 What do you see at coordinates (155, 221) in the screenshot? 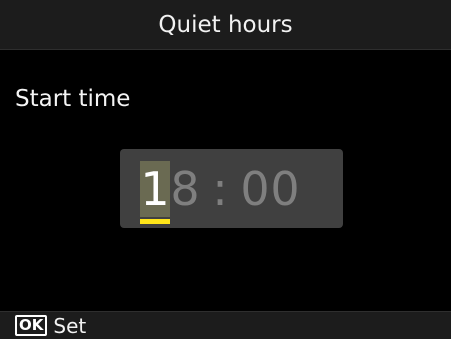
I see `input-cursor` at bounding box center [155, 221].